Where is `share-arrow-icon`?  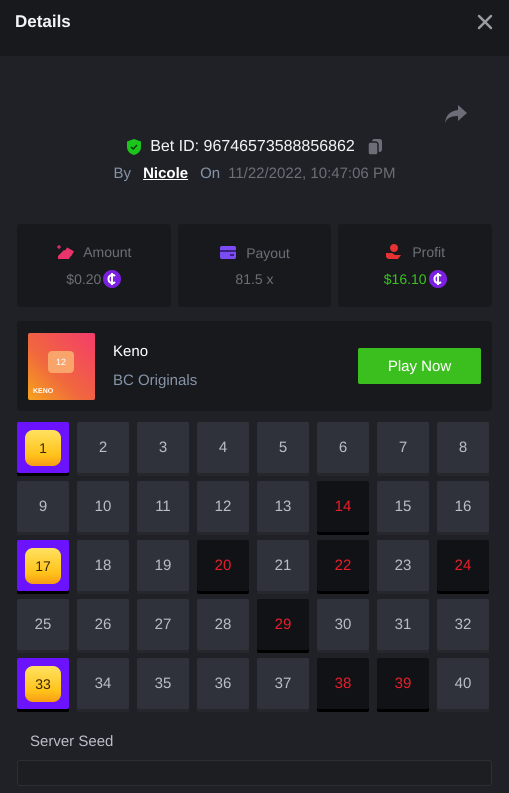
share-arrow-icon is located at coordinates (456, 114).